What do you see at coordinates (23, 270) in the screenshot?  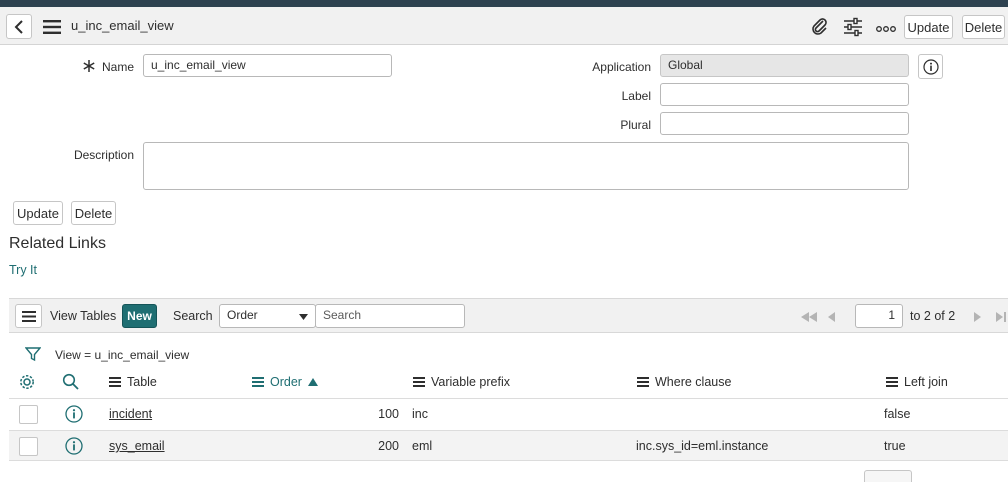 I see `try-it-link: Try It` at bounding box center [23, 270].